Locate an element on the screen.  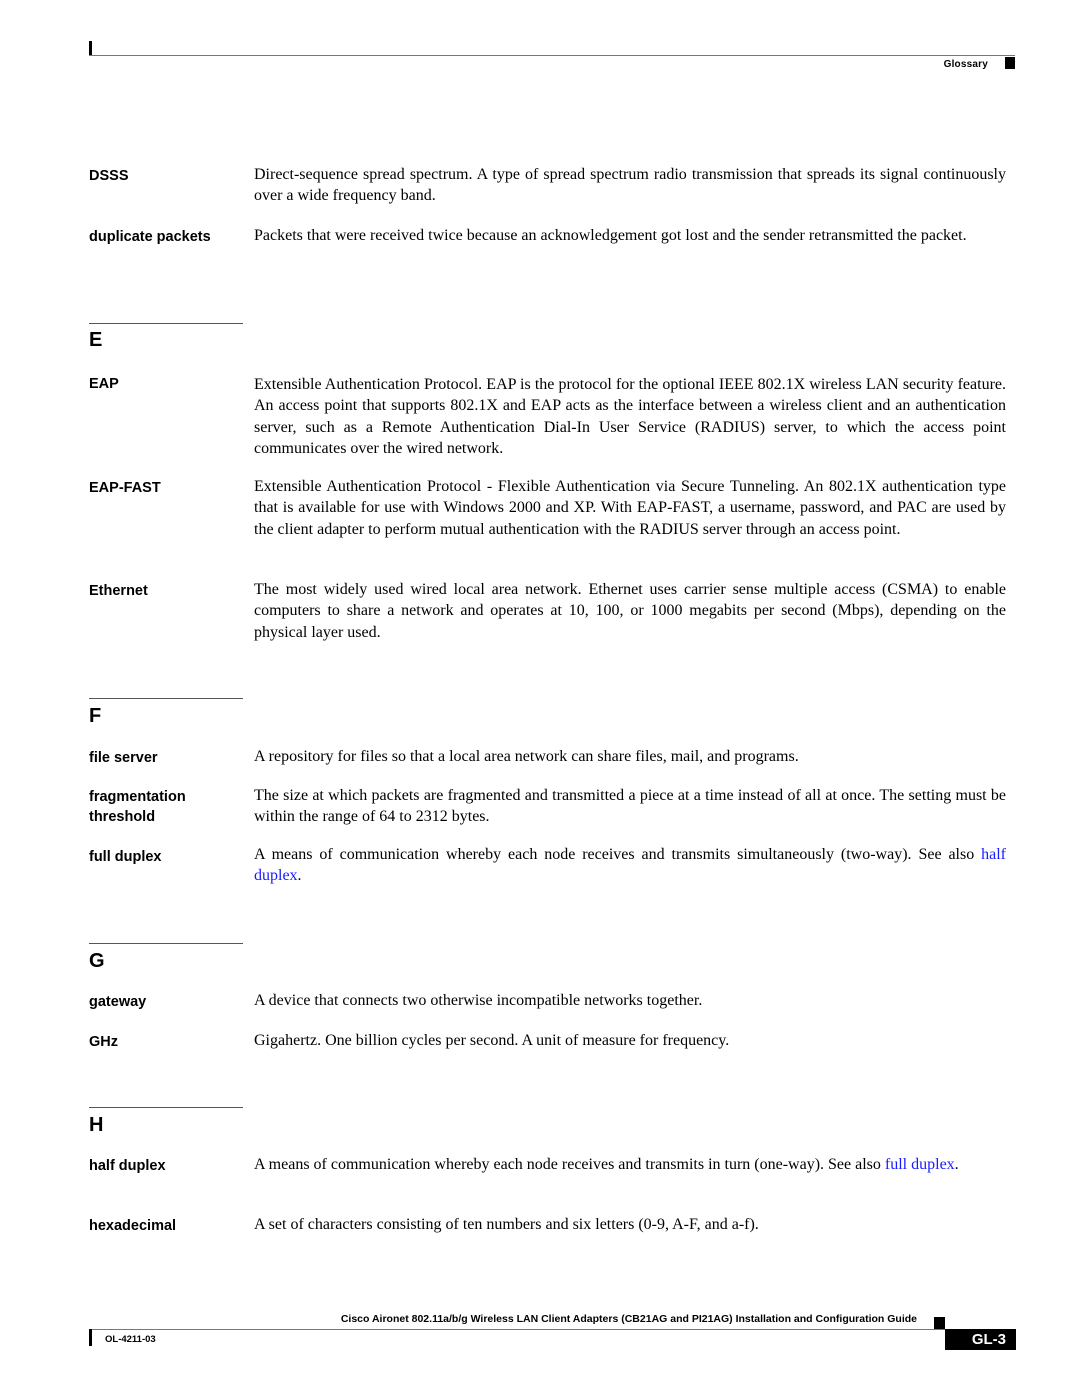
glossary-term-eap-fast: EAP-FAST is located at coordinates (125, 488).